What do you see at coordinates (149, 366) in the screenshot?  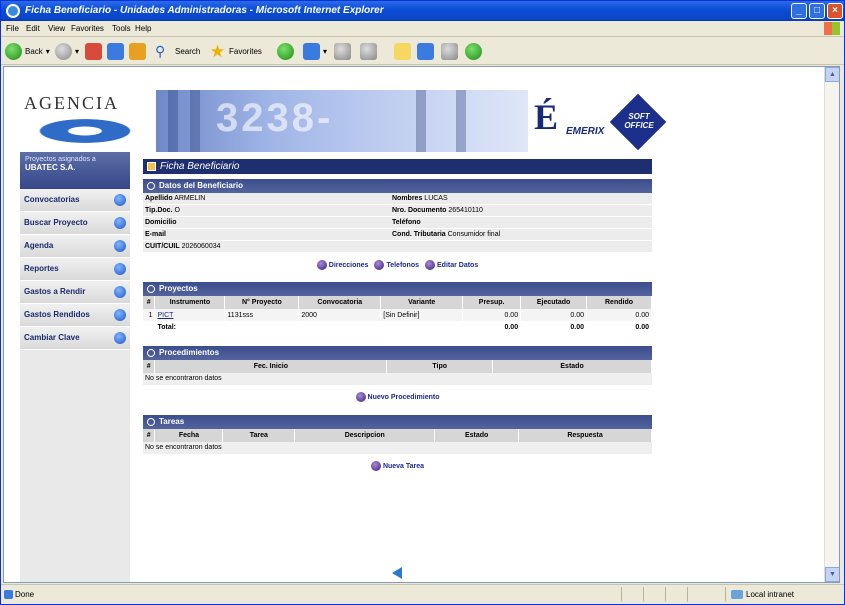 I see `column-header: #` at bounding box center [149, 366].